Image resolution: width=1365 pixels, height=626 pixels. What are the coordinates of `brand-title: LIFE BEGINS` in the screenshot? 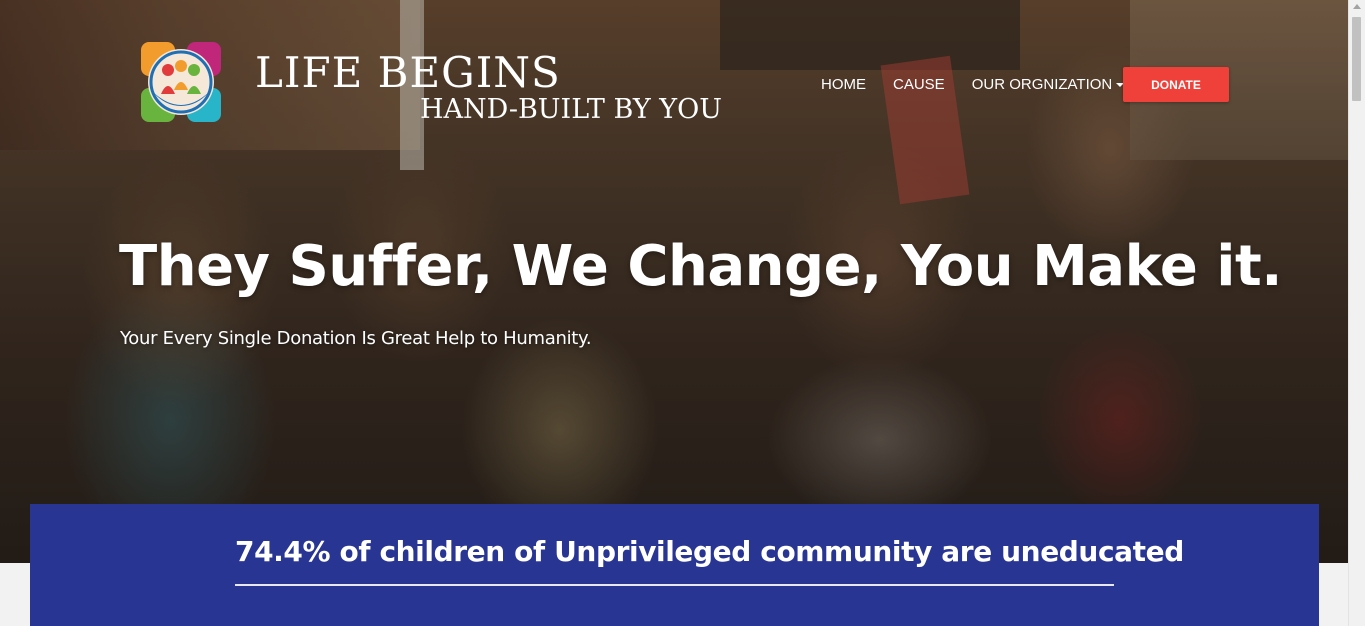 It's located at (408, 72).